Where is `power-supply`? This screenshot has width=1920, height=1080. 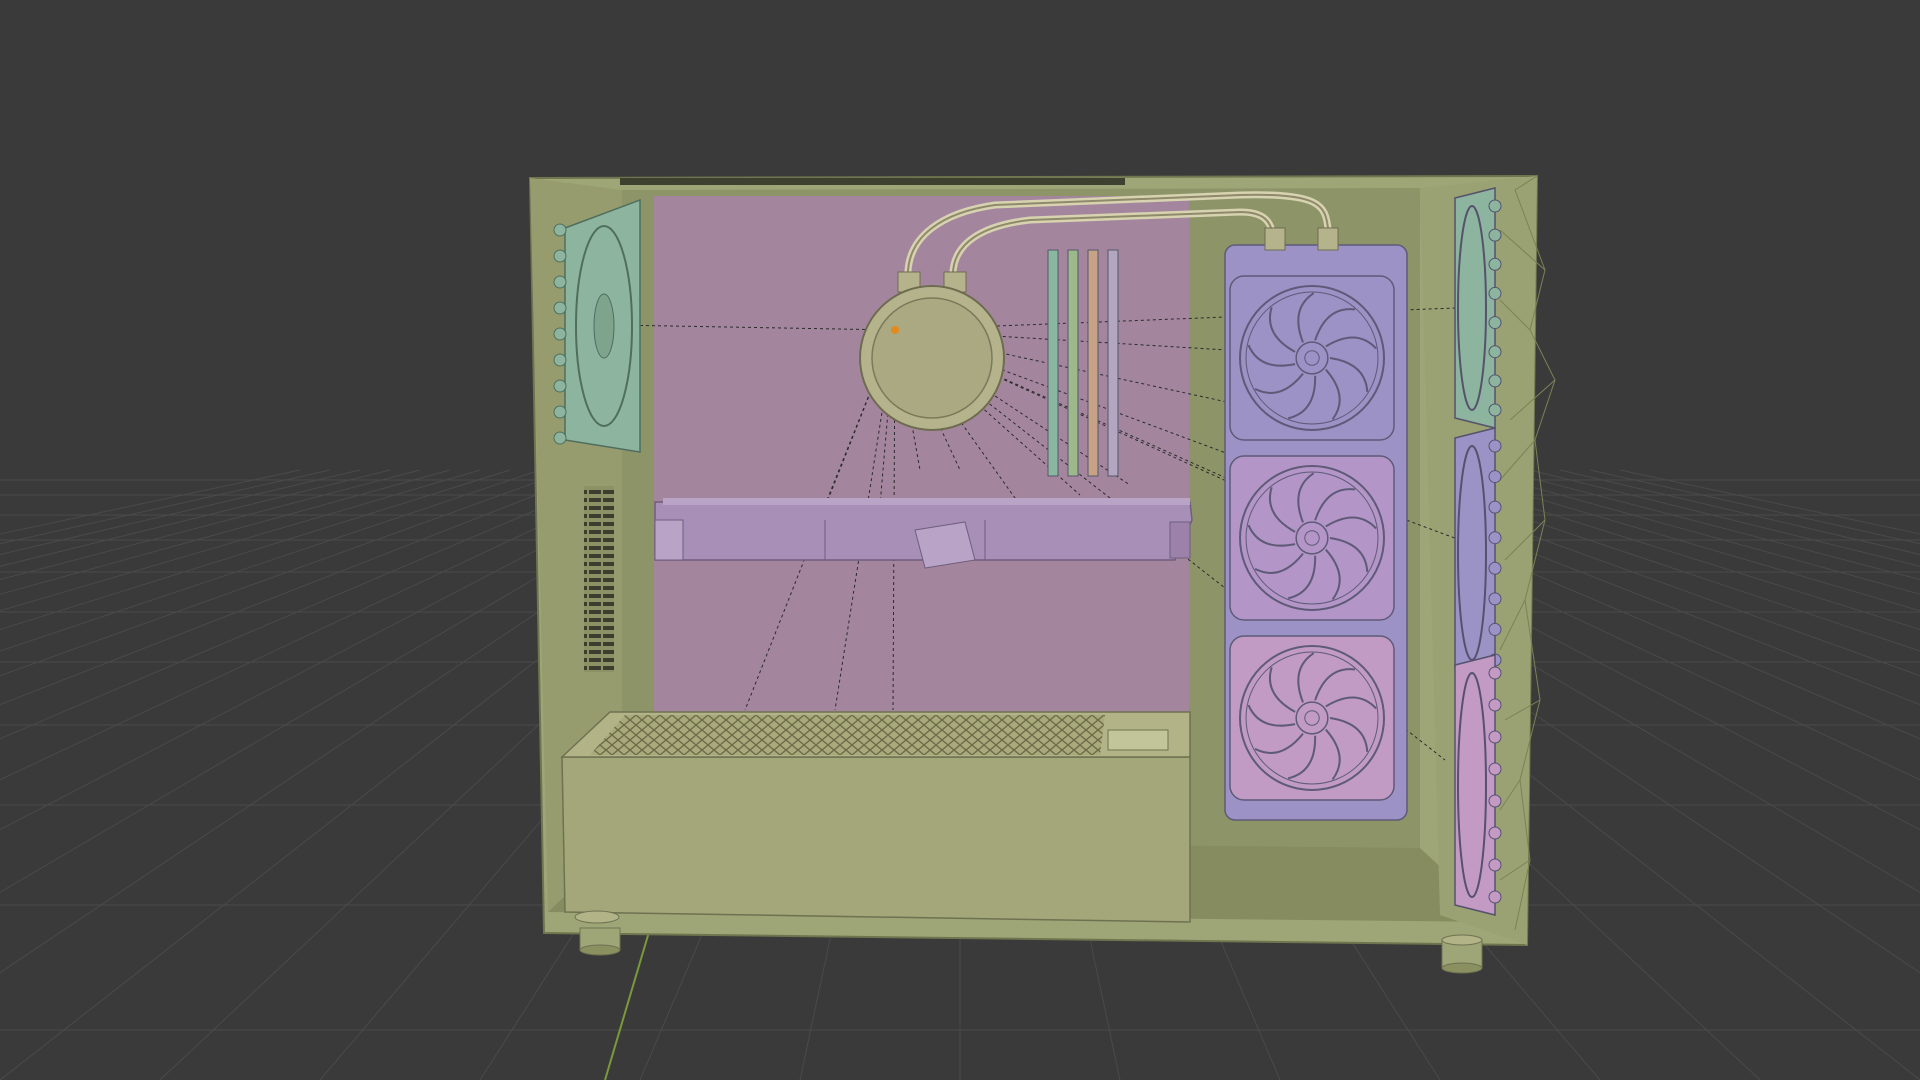 power-supply is located at coordinates (875, 817).